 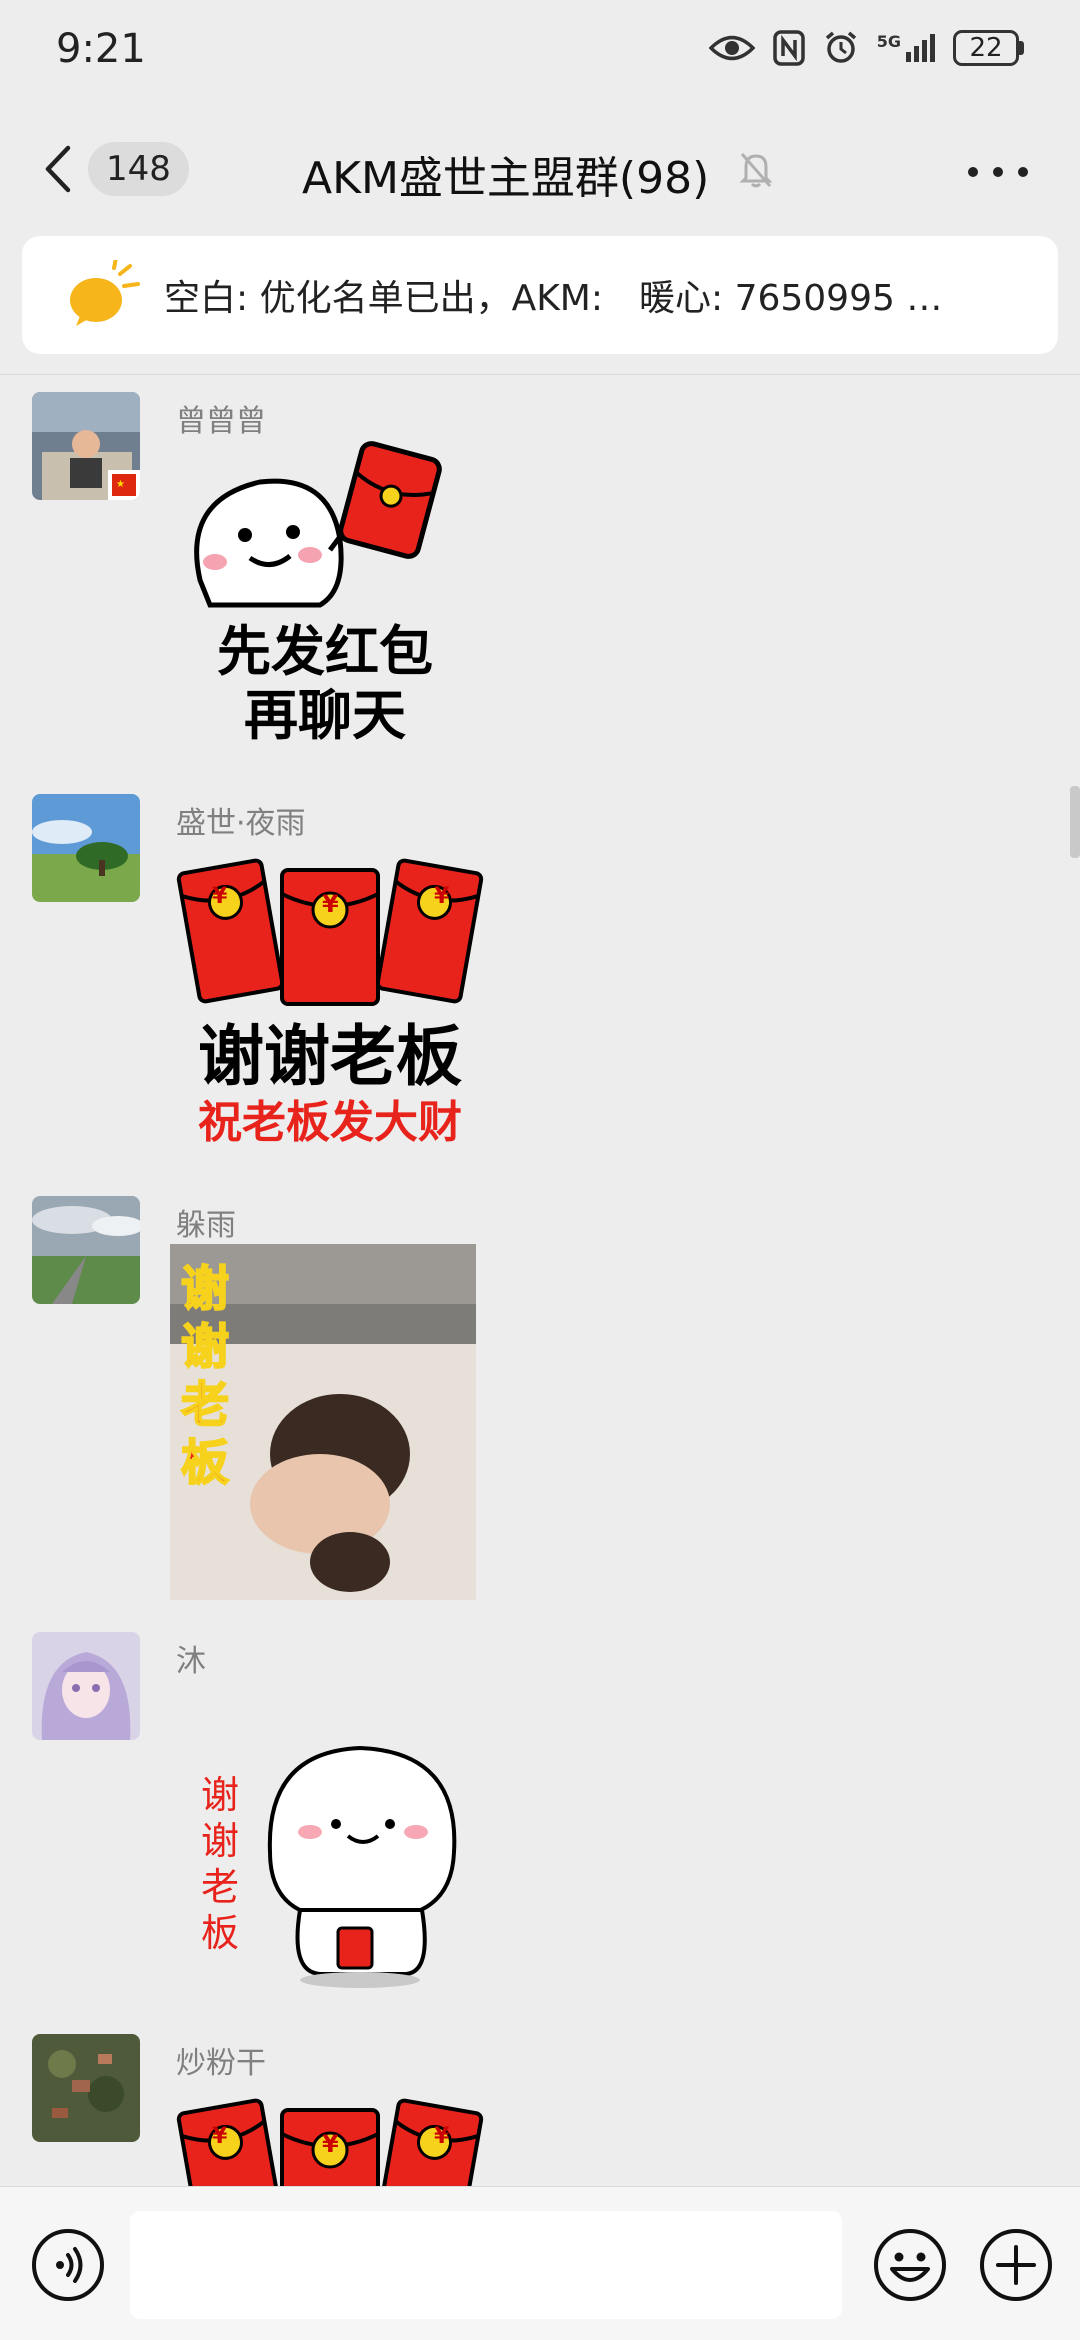 I want to click on announcement-megaphone-icon, so click(x=105, y=293).